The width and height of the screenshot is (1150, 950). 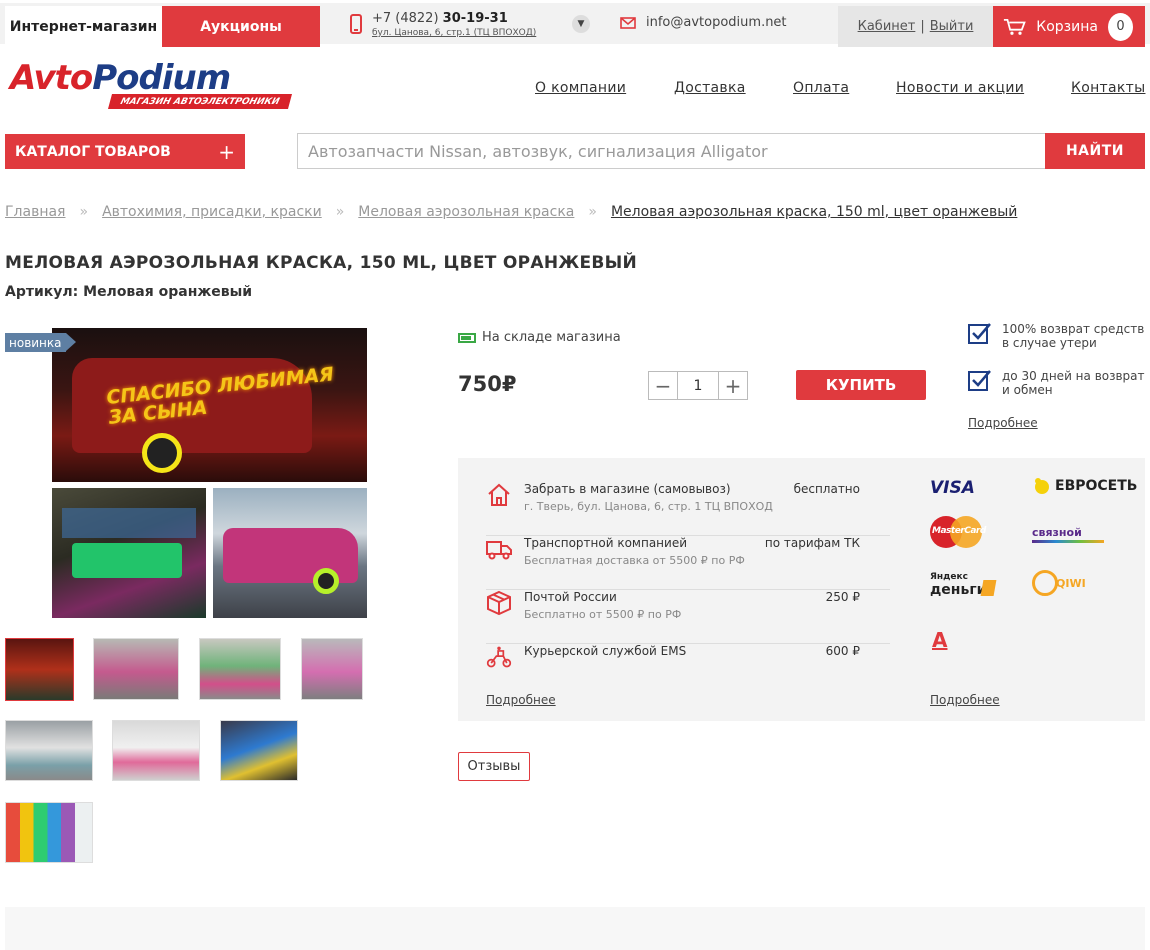 I want to click on nav-contacts: Контакты, so click(x=1108, y=88).